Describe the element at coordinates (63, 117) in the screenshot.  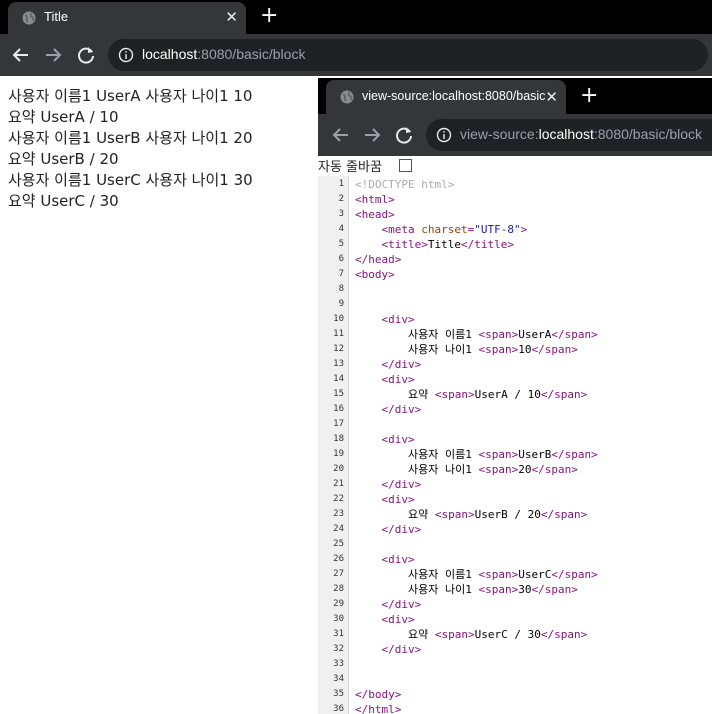
I see `summary-line: 요약 UserA / 10` at that location.